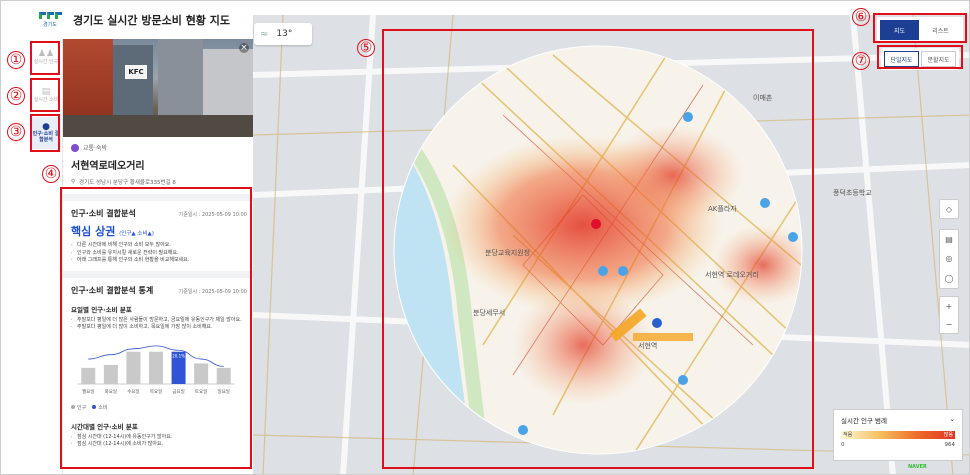 The image size is (970, 475). Describe the element at coordinates (158, 88) in the screenshot. I see `place-photo: KFC ×` at that location.